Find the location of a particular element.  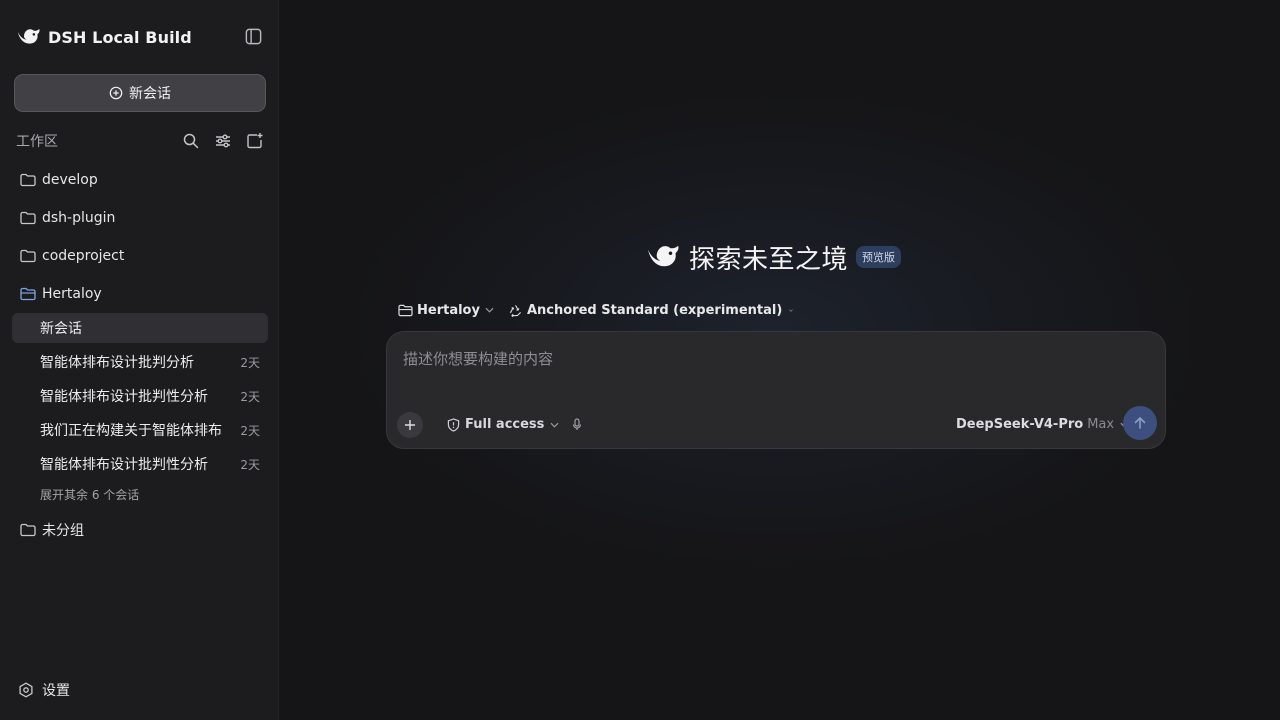

folder-label: Hertaloy is located at coordinates (72, 294).